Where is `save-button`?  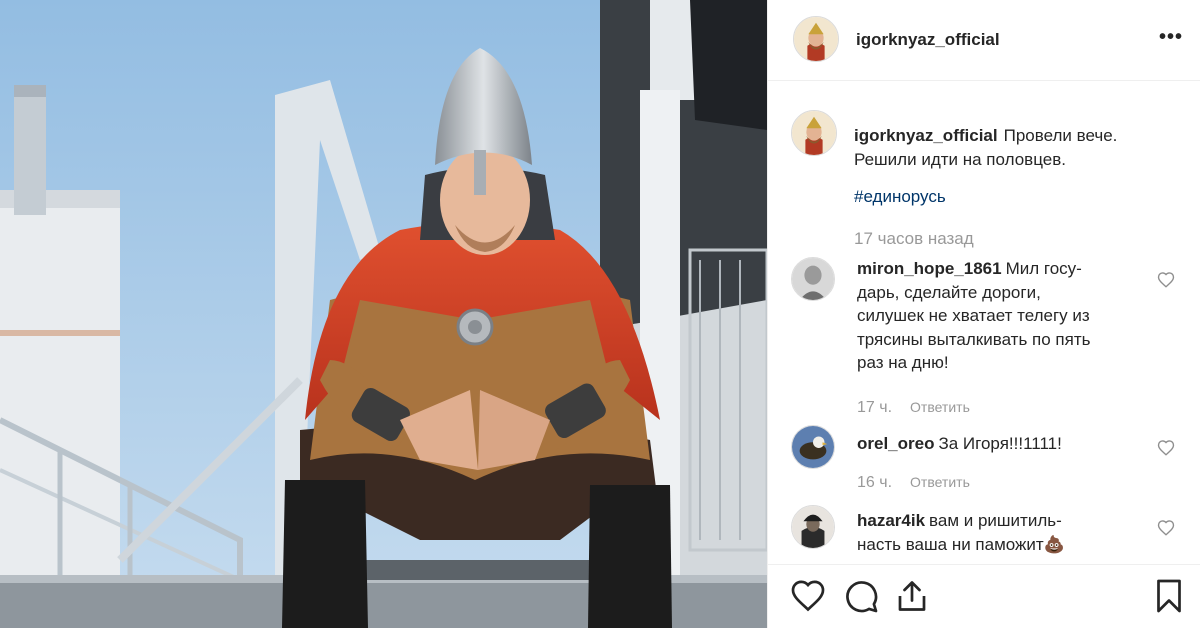
save-button is located at coordinates (1169, 596).